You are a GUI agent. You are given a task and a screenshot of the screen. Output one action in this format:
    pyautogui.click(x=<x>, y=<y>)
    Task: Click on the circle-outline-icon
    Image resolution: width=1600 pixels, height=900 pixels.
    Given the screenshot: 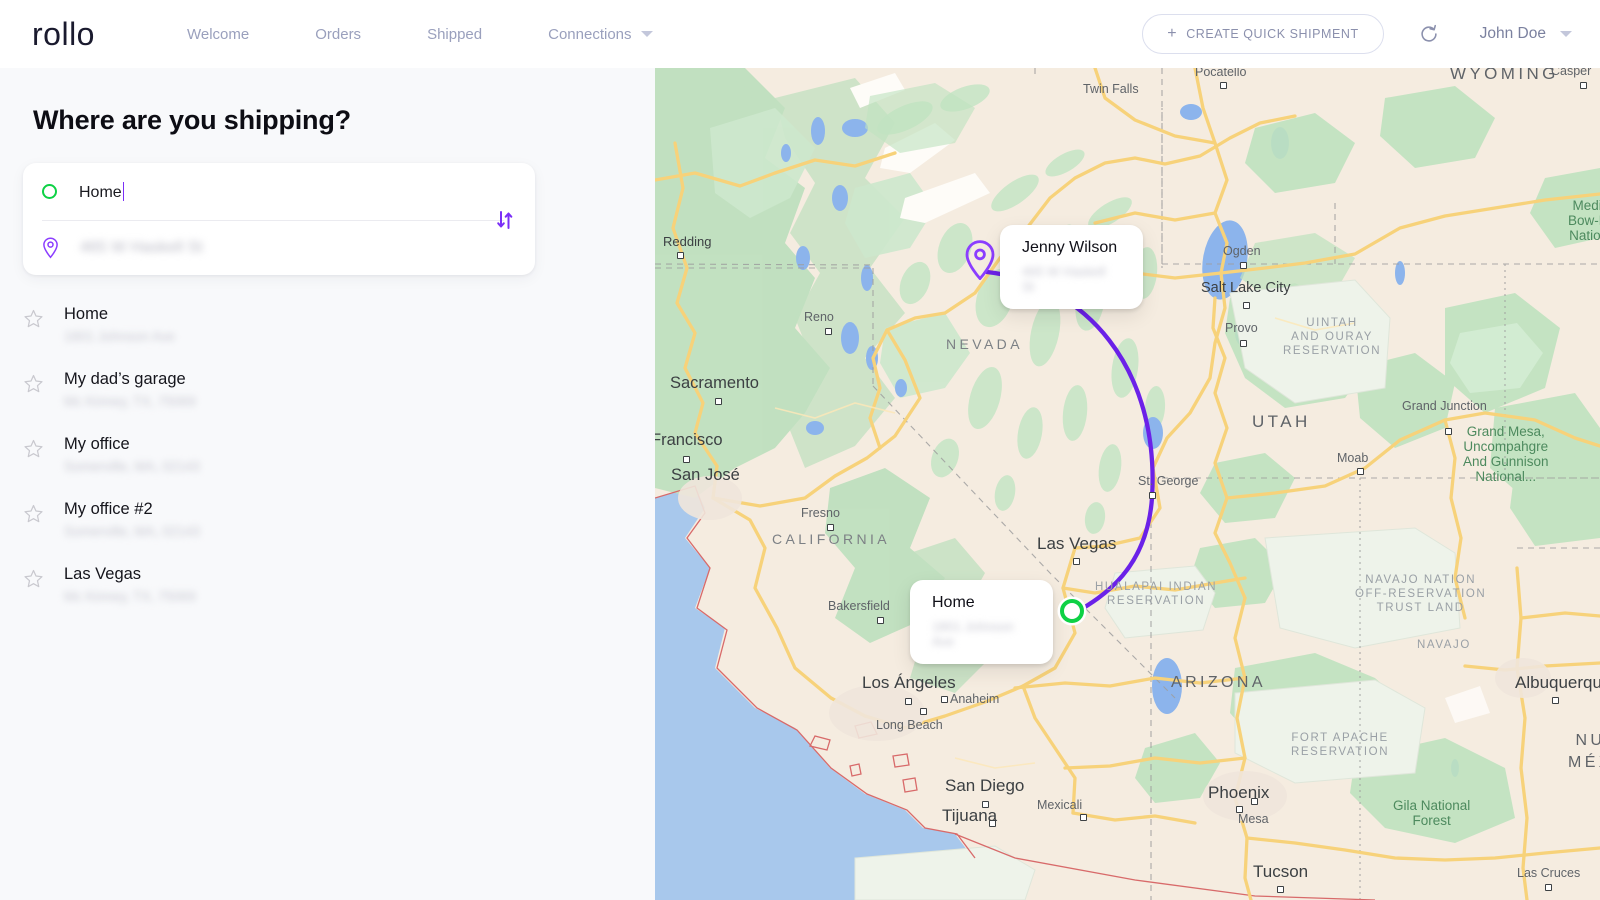 What is the action you would take?
    pyautogui.click(x=49, y=191)
    